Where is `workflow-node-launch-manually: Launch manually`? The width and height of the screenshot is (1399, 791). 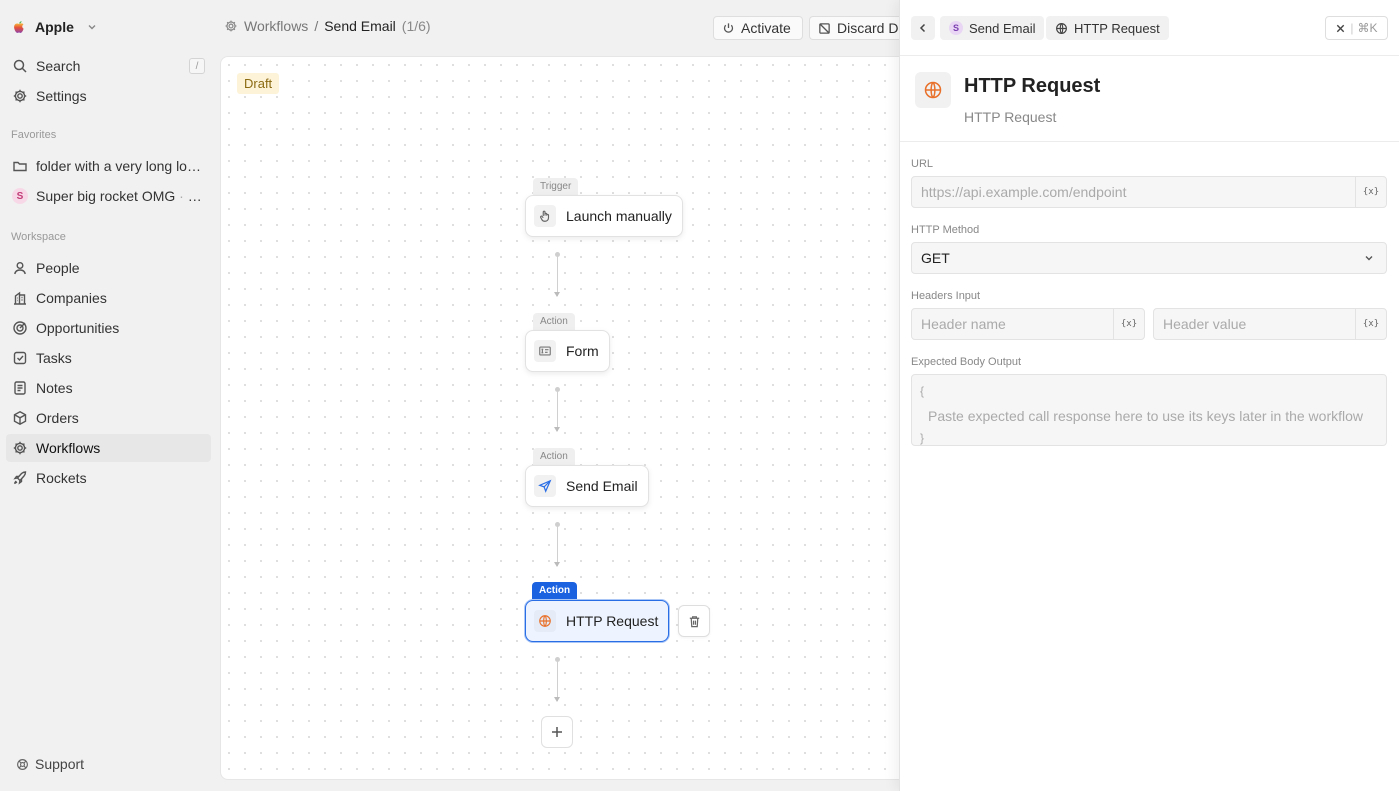
workflow-node-launch-manually: Launch manually is located at coordinates (604, 216).